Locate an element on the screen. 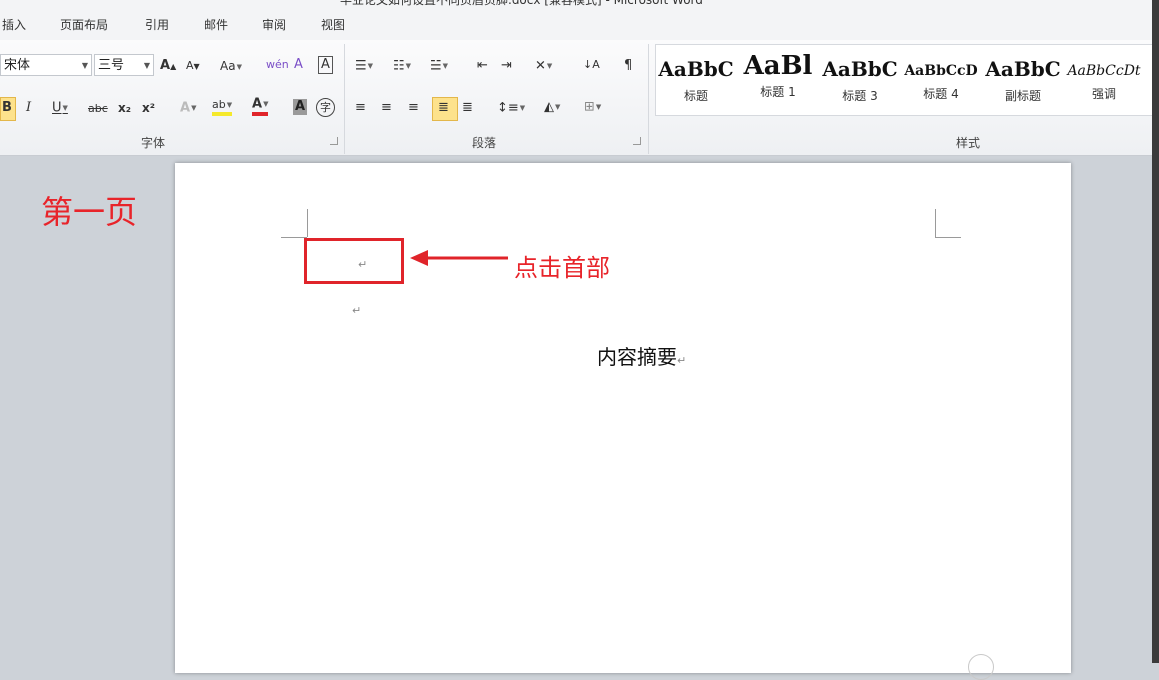 The width and height of the screenshot is (1159, 680). abstract-heading: 内容摘要↵ is located at coordinates (641, 355).